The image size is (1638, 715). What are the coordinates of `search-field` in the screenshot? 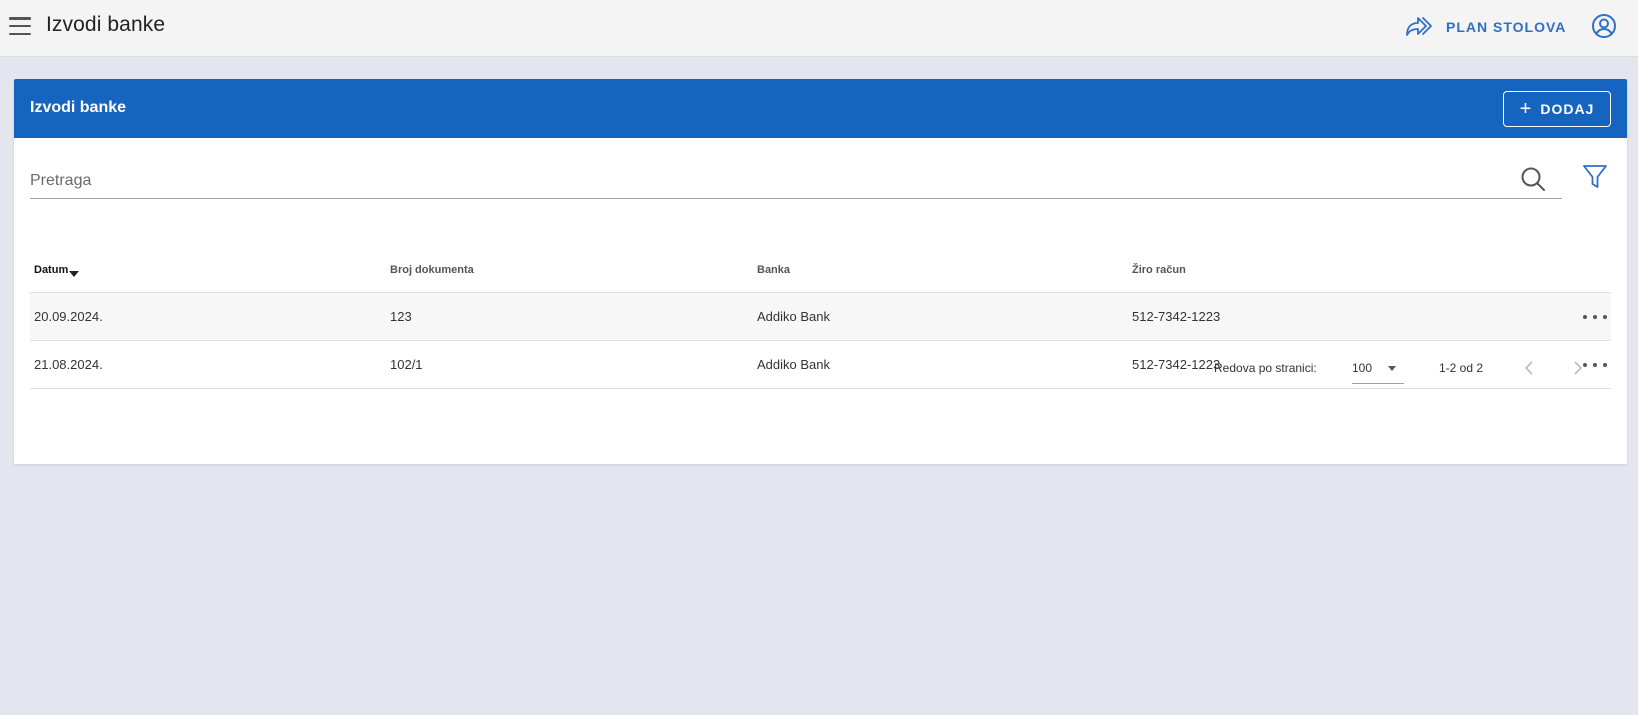 It's located at (796, 181).